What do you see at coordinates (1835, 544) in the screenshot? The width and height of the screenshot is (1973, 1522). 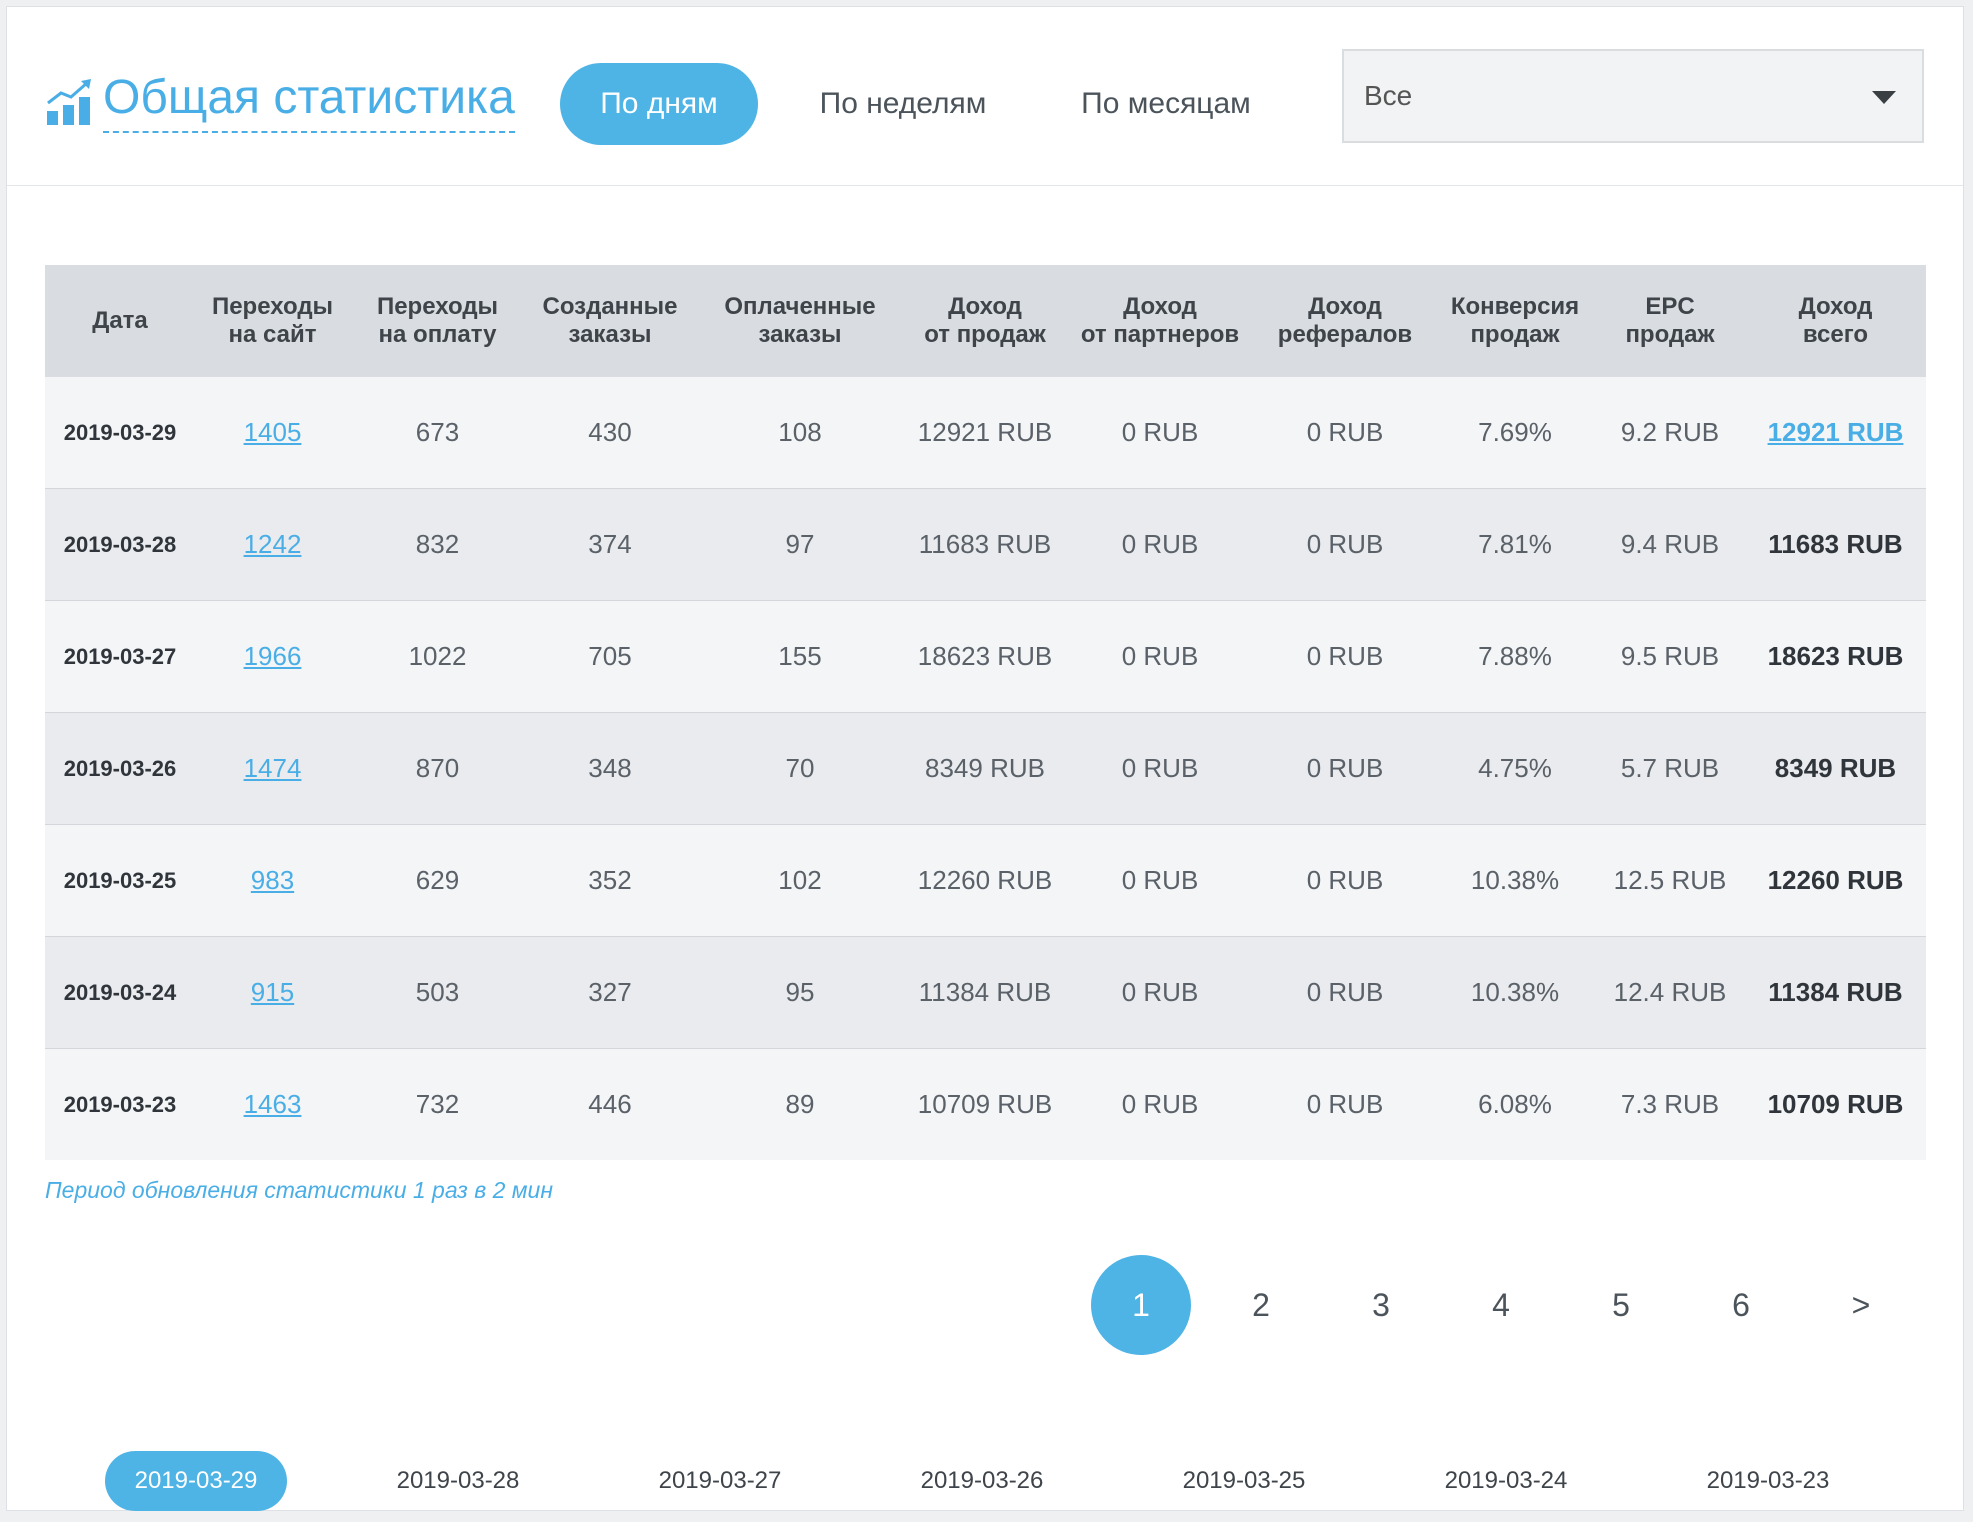 I see `cell-total-income: 11683 RUB` at bounding box center [1835, 544].